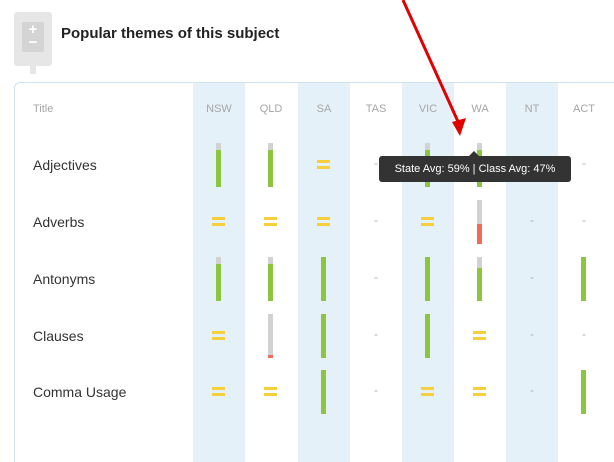 This screenshot has width=614, height=462. I want to click on title-column-header: Title, so click(43, 109).